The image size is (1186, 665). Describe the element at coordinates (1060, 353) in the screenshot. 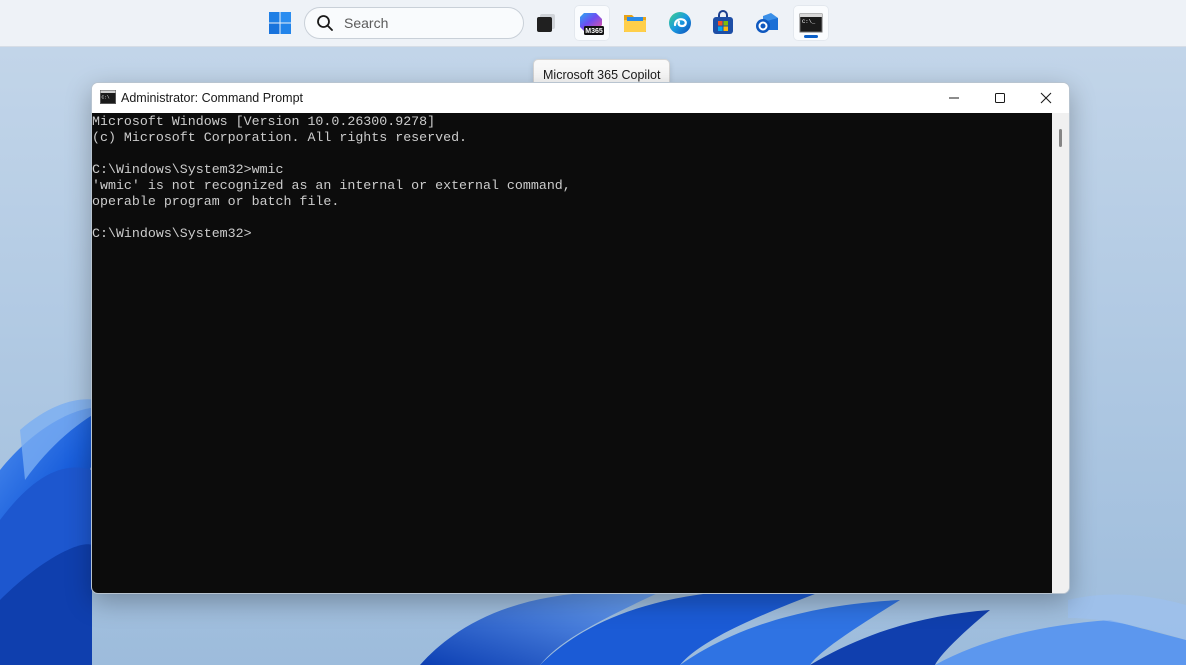

I see `vertical-scrollbar` at that location.